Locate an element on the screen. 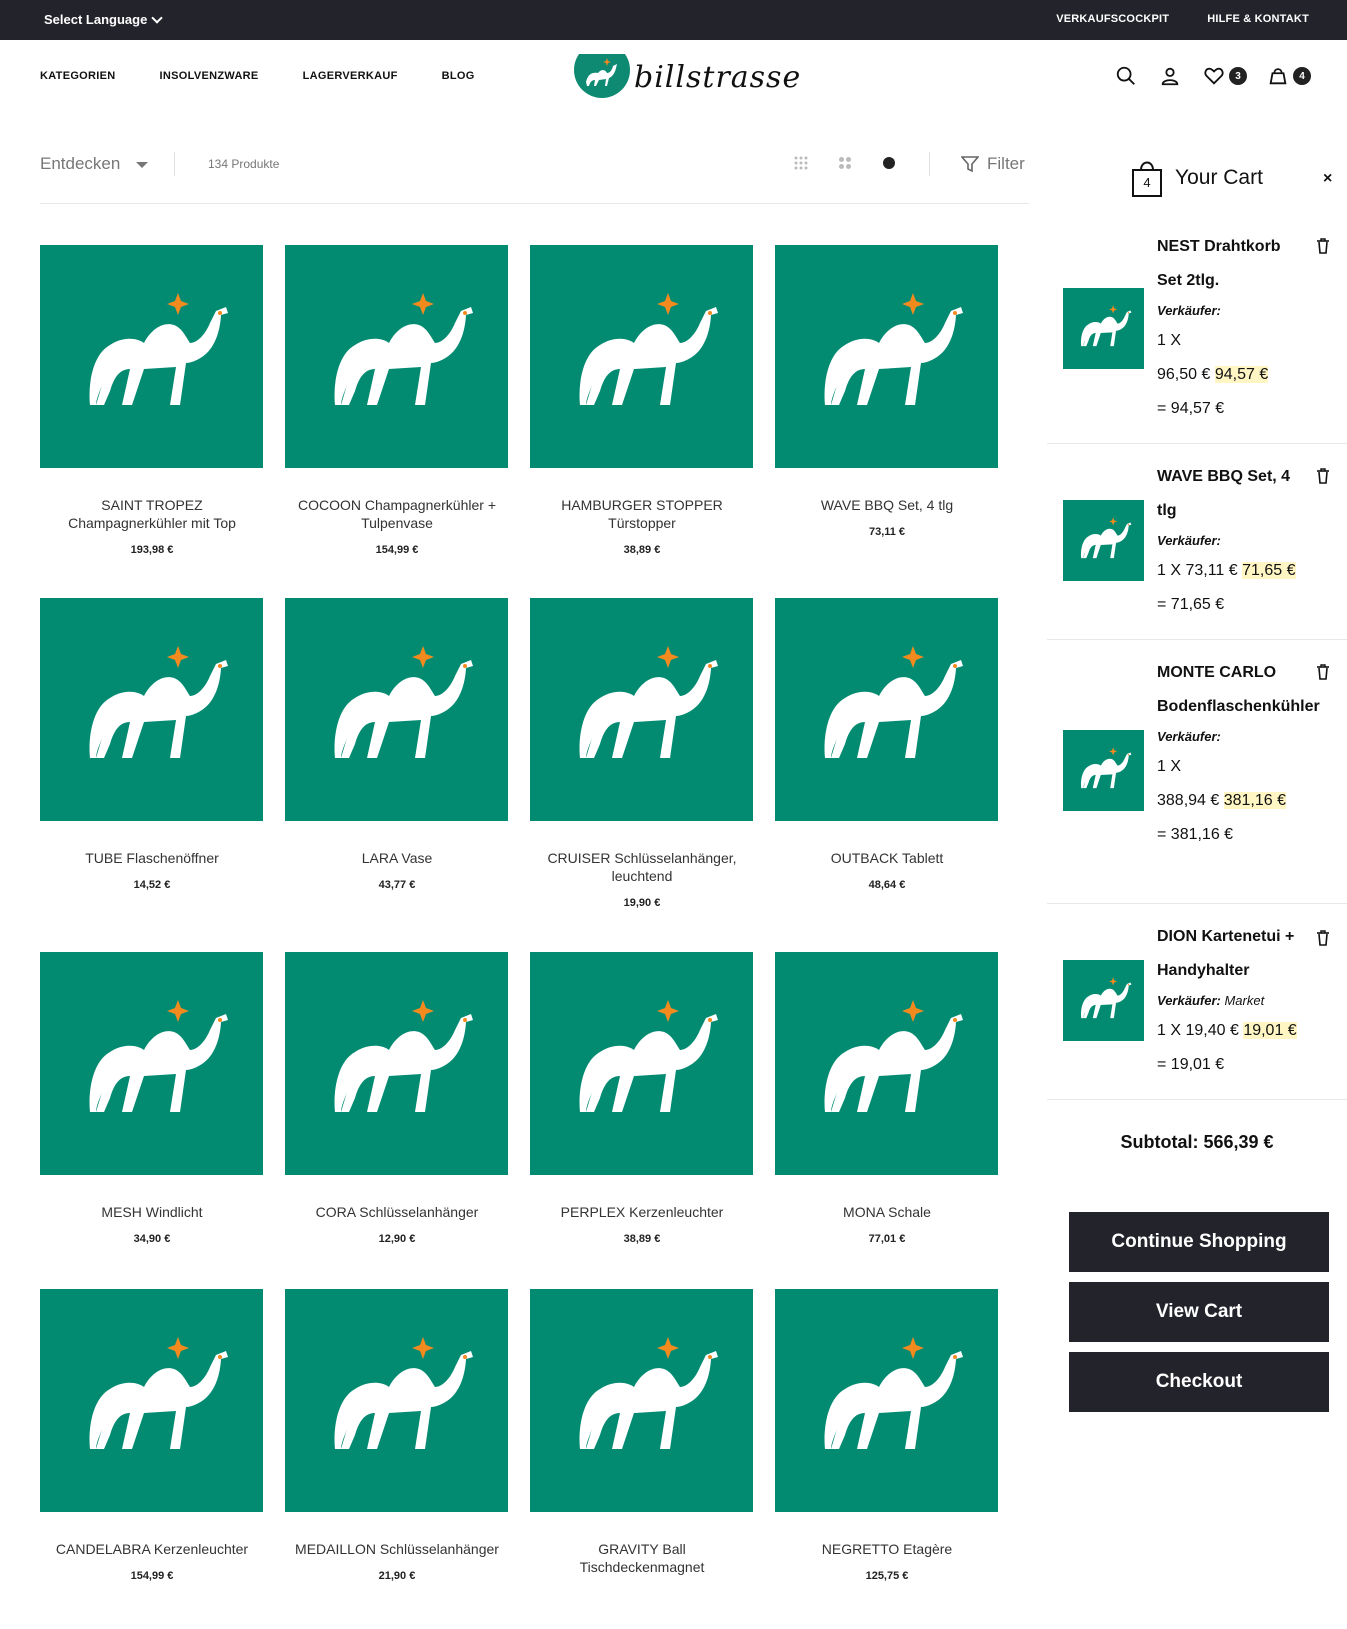  shopping-bag-icon is located at coordinates (1279, 76).